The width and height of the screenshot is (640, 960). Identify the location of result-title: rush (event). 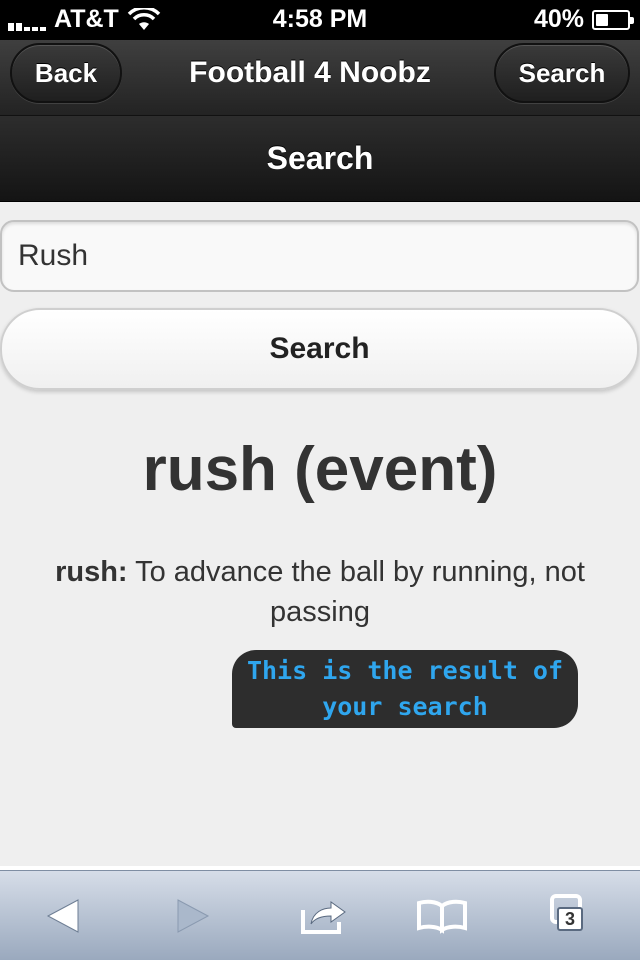
(320, 469).